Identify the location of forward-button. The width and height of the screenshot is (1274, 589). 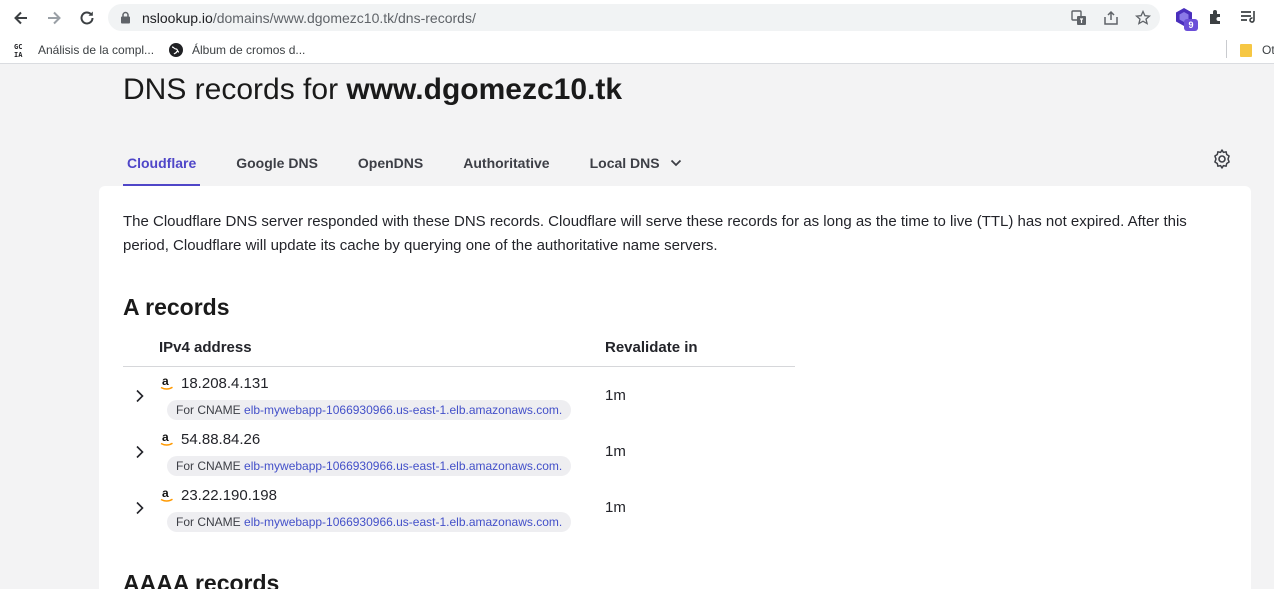
(54, 18).